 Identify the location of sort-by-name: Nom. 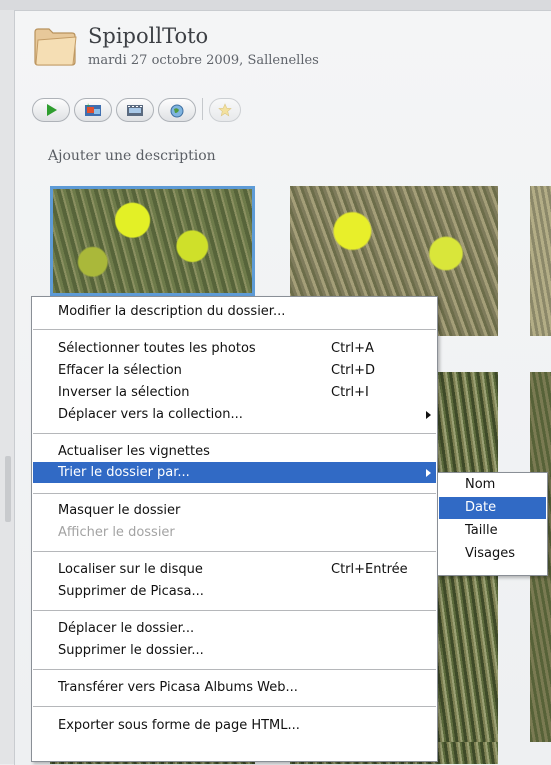
(492, 485).